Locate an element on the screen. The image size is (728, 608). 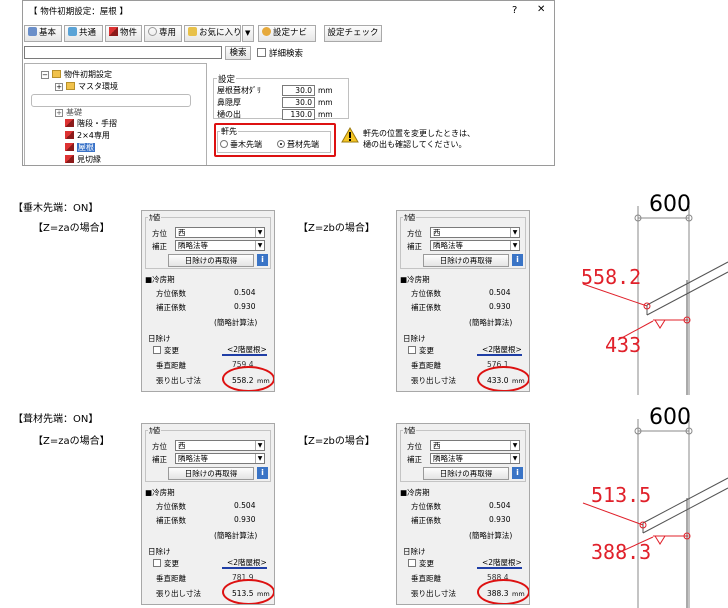
help-button: ? is located at coordinates (514, 10).